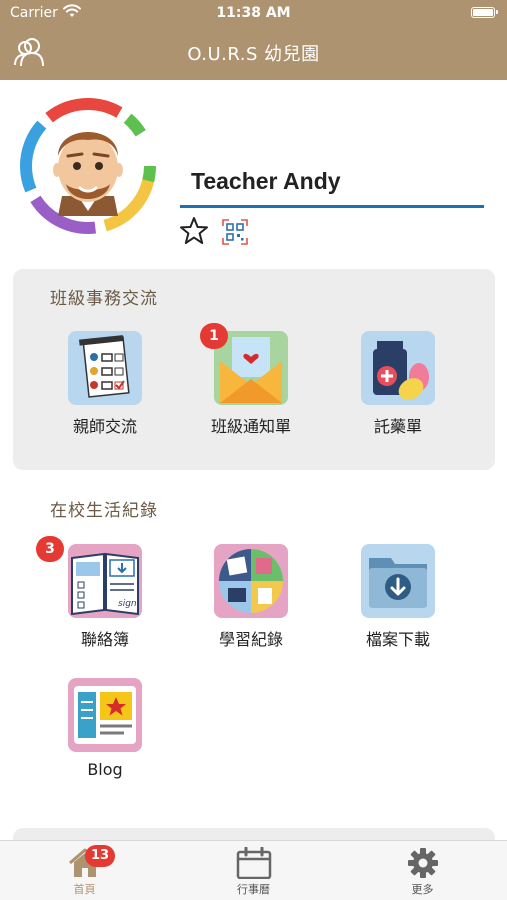  I want to click on tile-parent-teacher: 親師交流, so click(105, 384).